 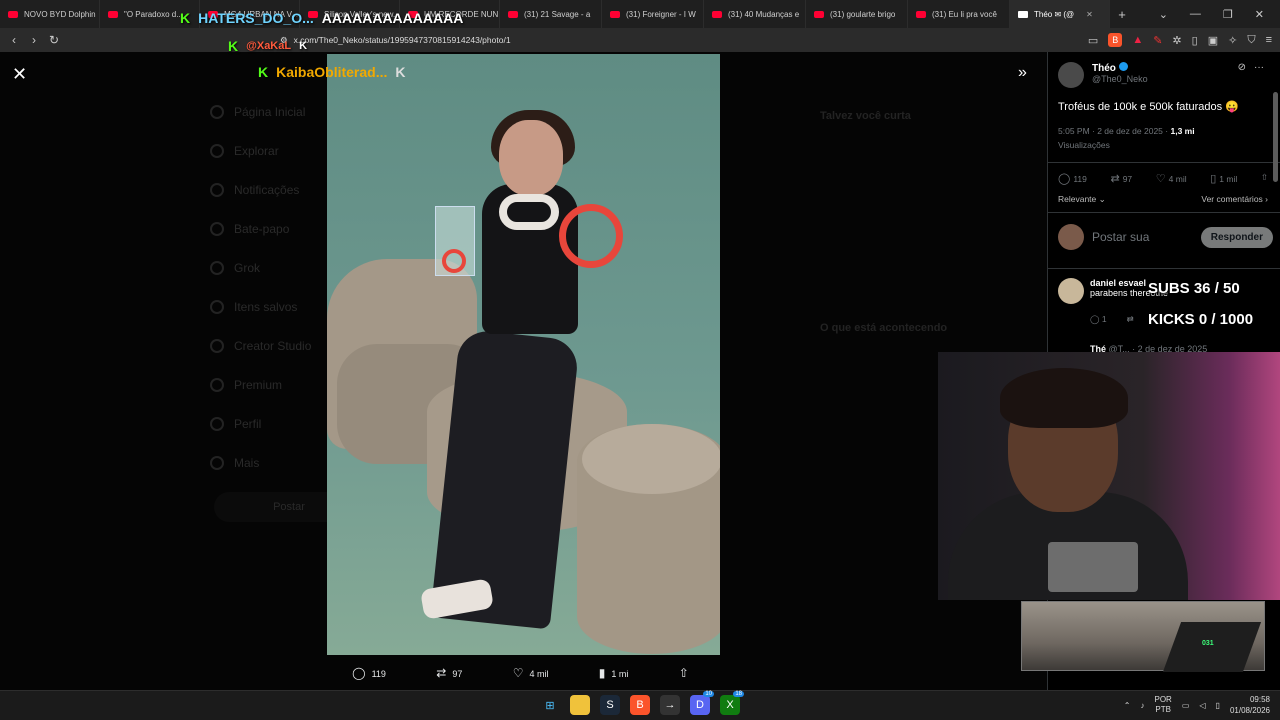 I want to click on chat-message: AAAAAAAAAAAAAA, so click(x=392, y=18).